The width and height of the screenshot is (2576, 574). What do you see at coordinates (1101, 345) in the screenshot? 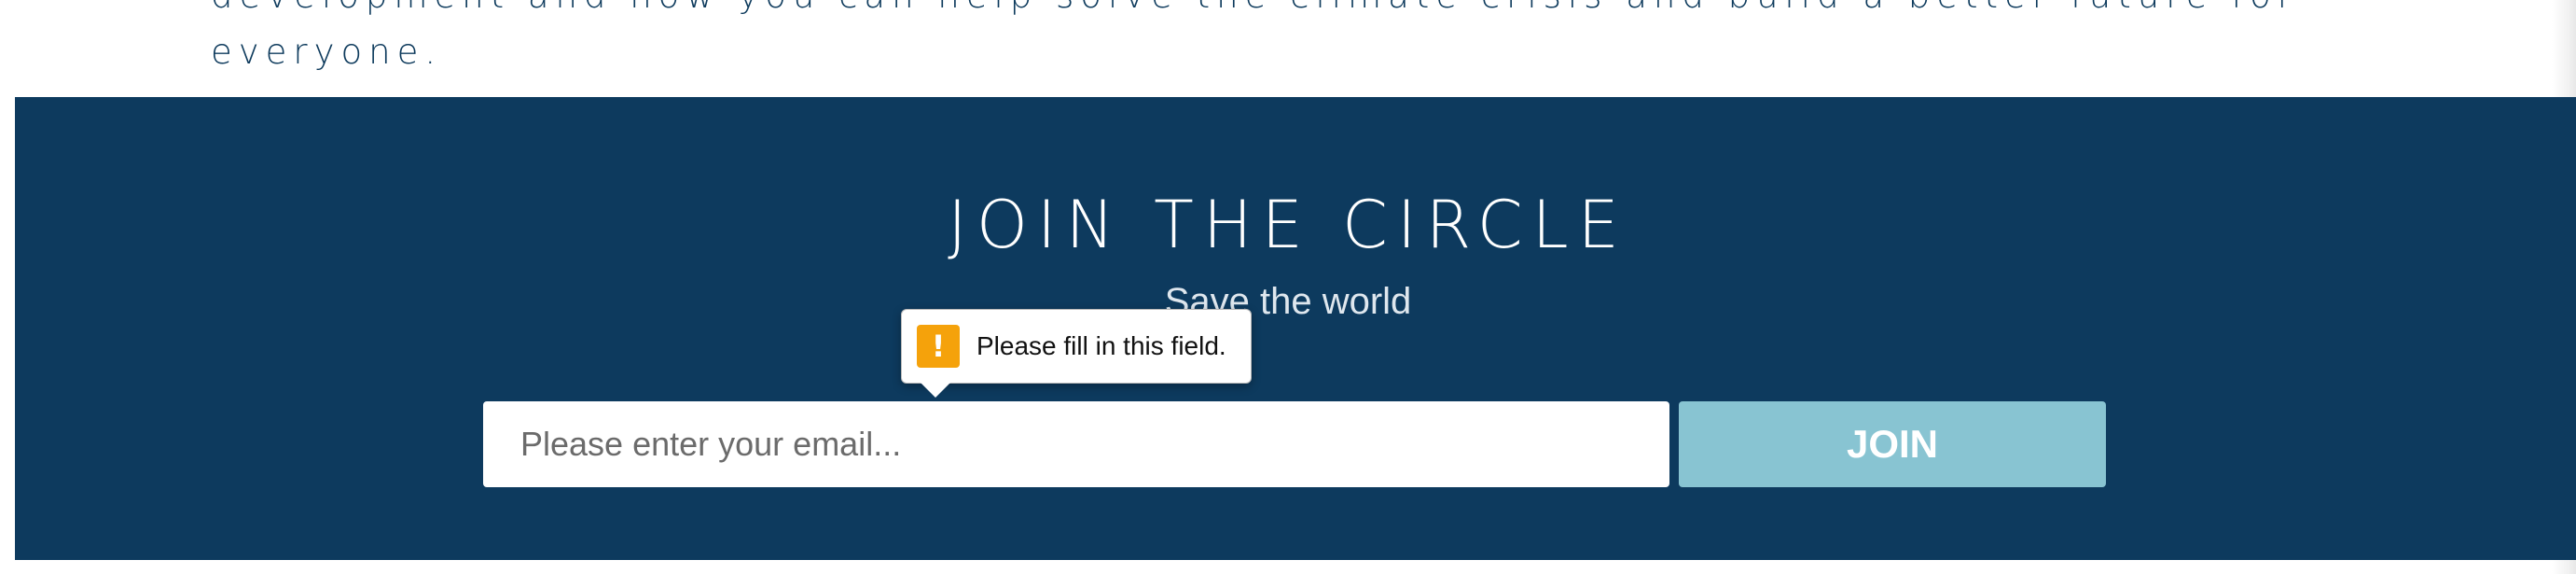
I see `validation-message: Please fill in this field.` at bounding box center [1101, 345].